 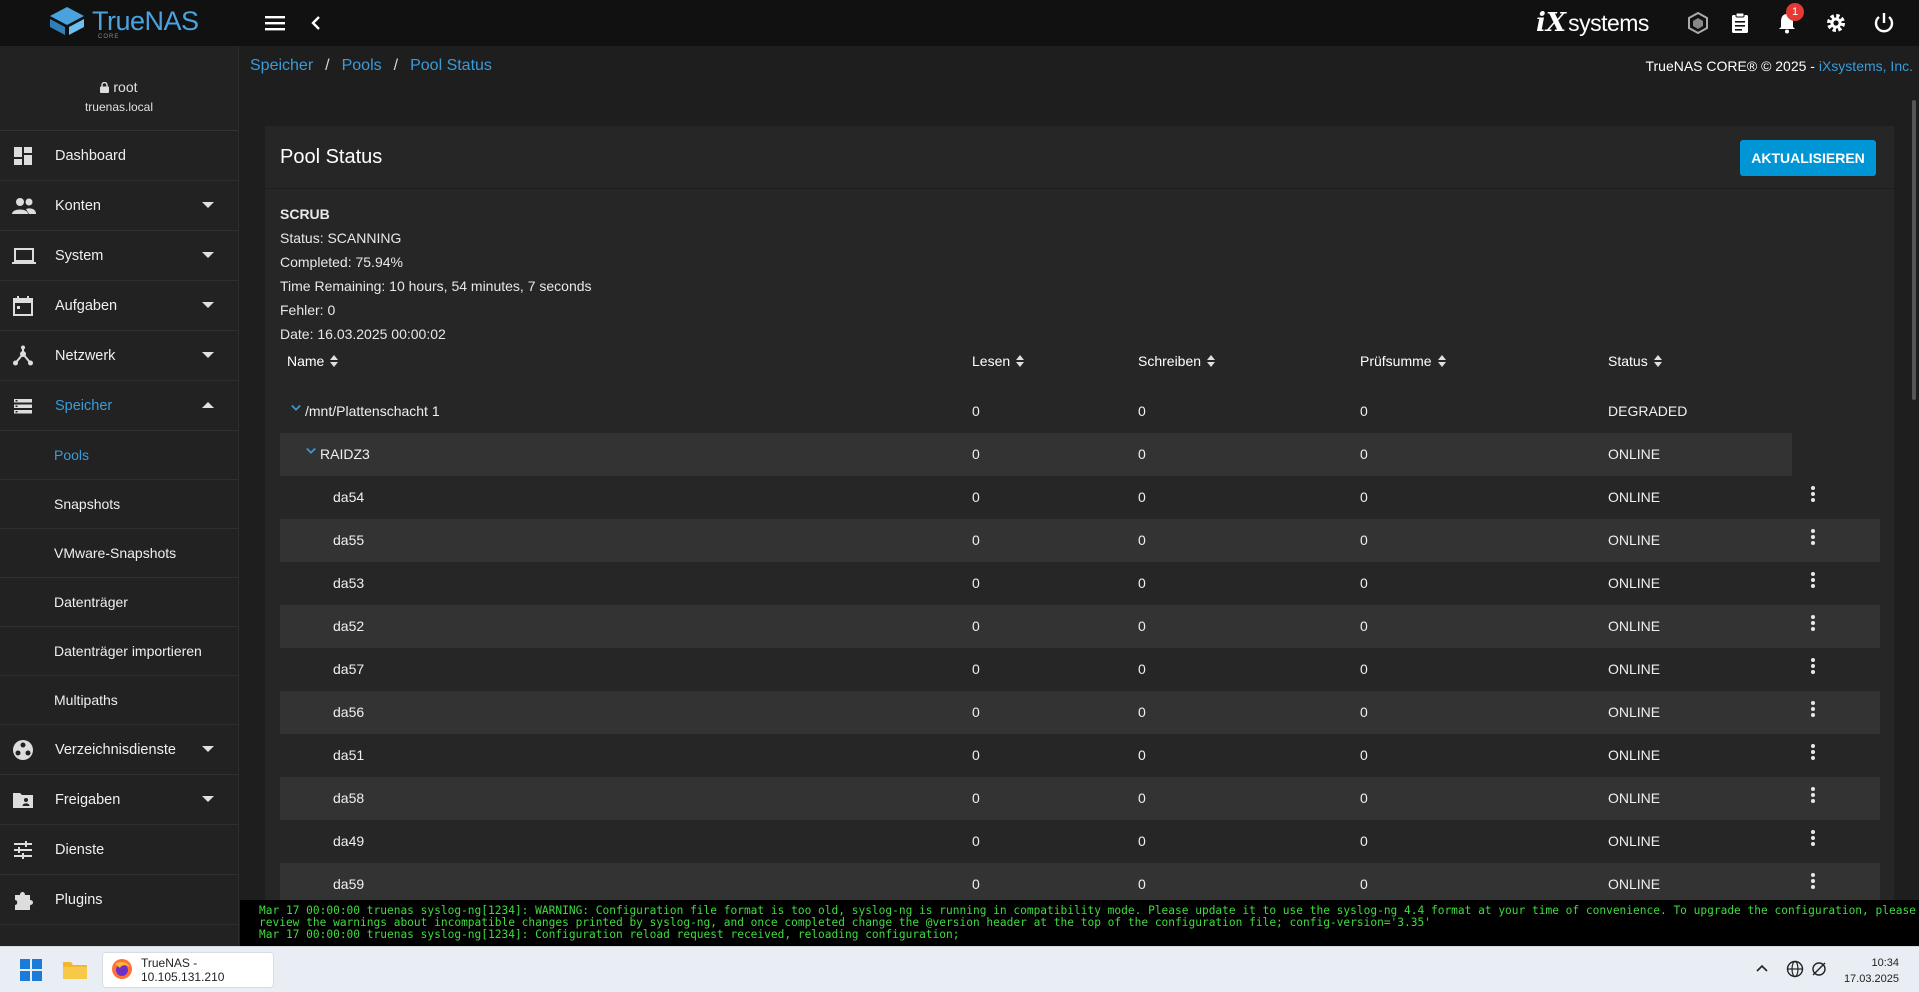 What do you see at coordinates (1592, 23) in the screenshot?
I see `ixsystems-logo: iX systems` at bounding box center [1592, 23].